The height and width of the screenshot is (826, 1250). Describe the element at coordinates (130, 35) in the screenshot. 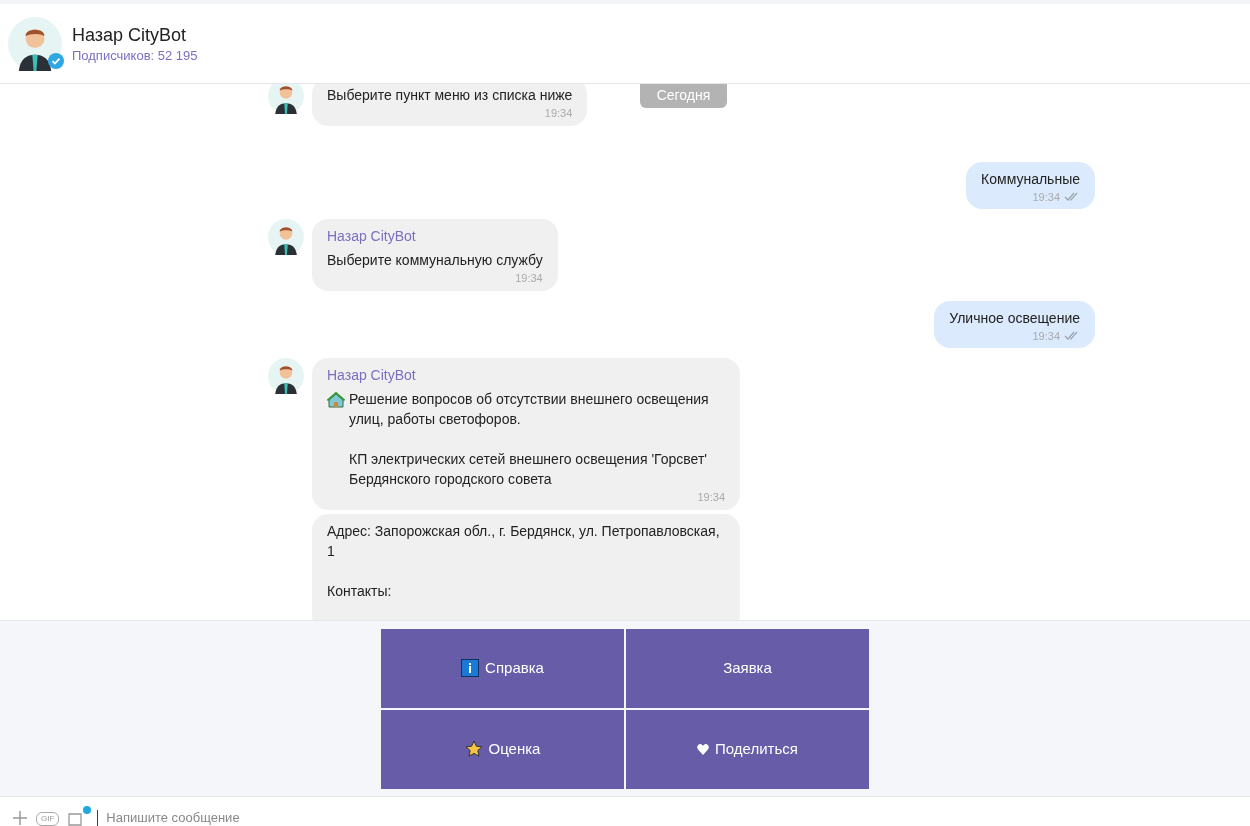

I see `chat-title: Назар CityBot` at that location.